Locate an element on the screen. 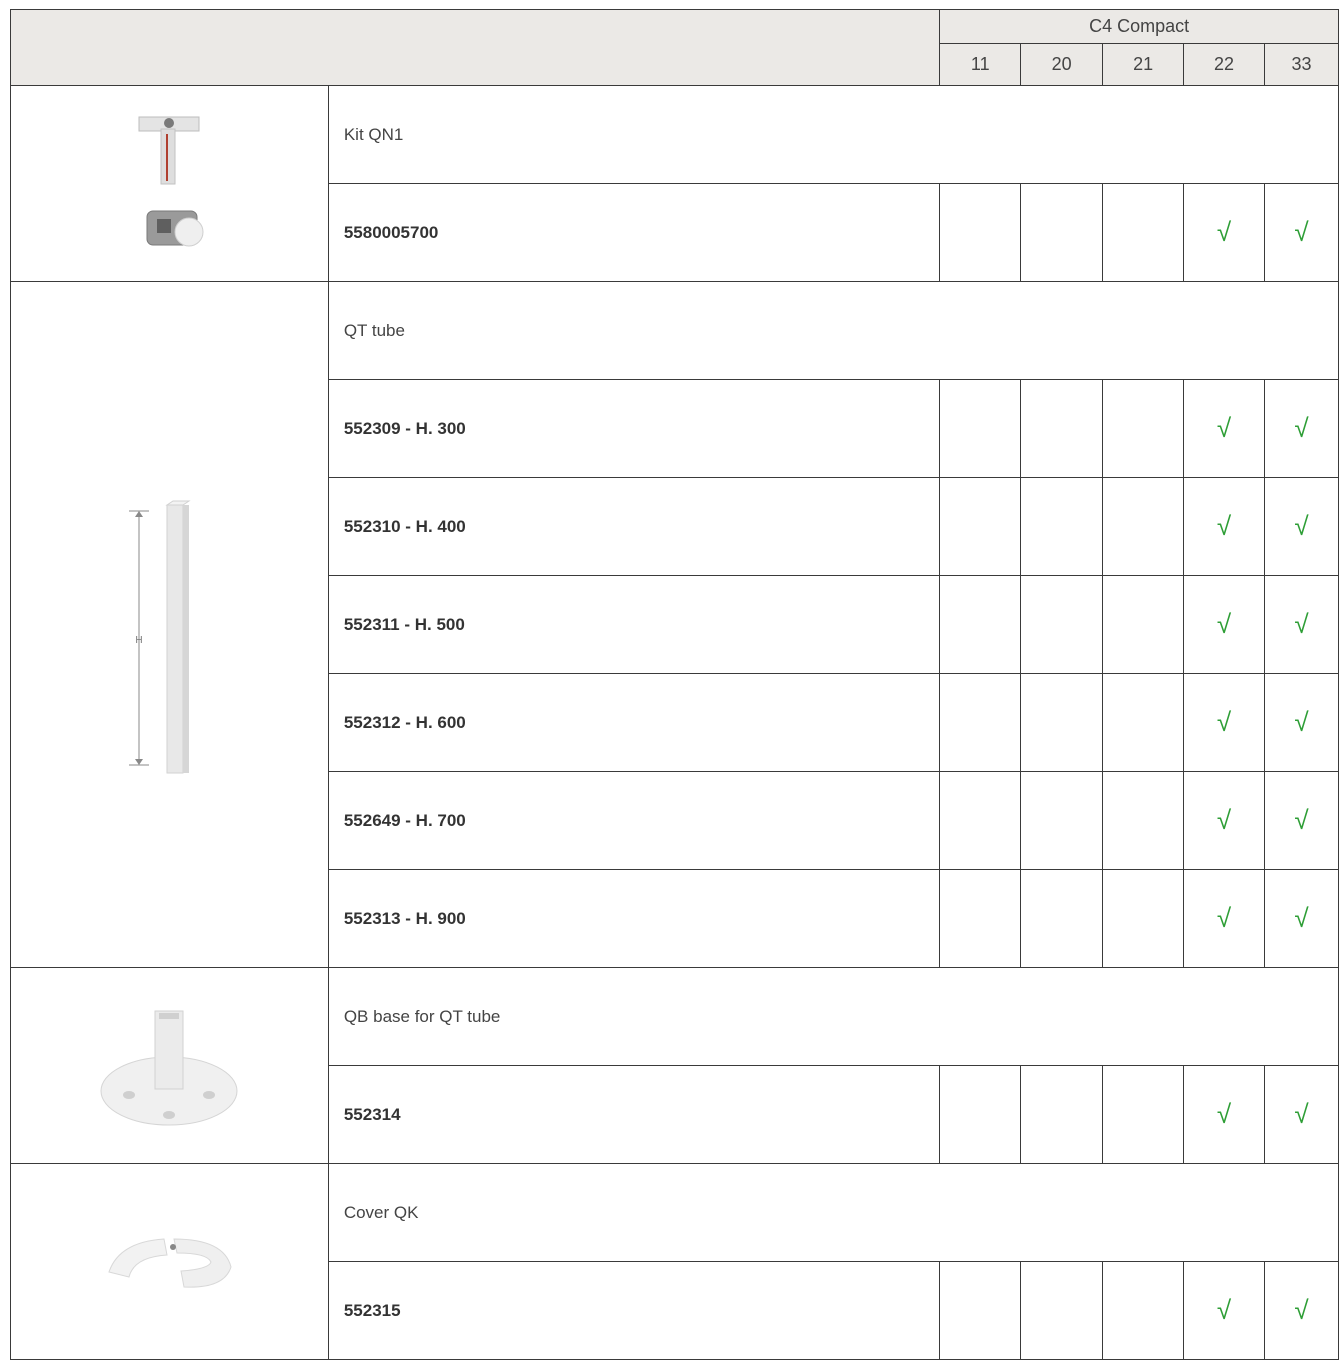 This screenshot has width=1339, height=1360. article-code: 552649 - H. 700 is located at coordinates (634, 820).